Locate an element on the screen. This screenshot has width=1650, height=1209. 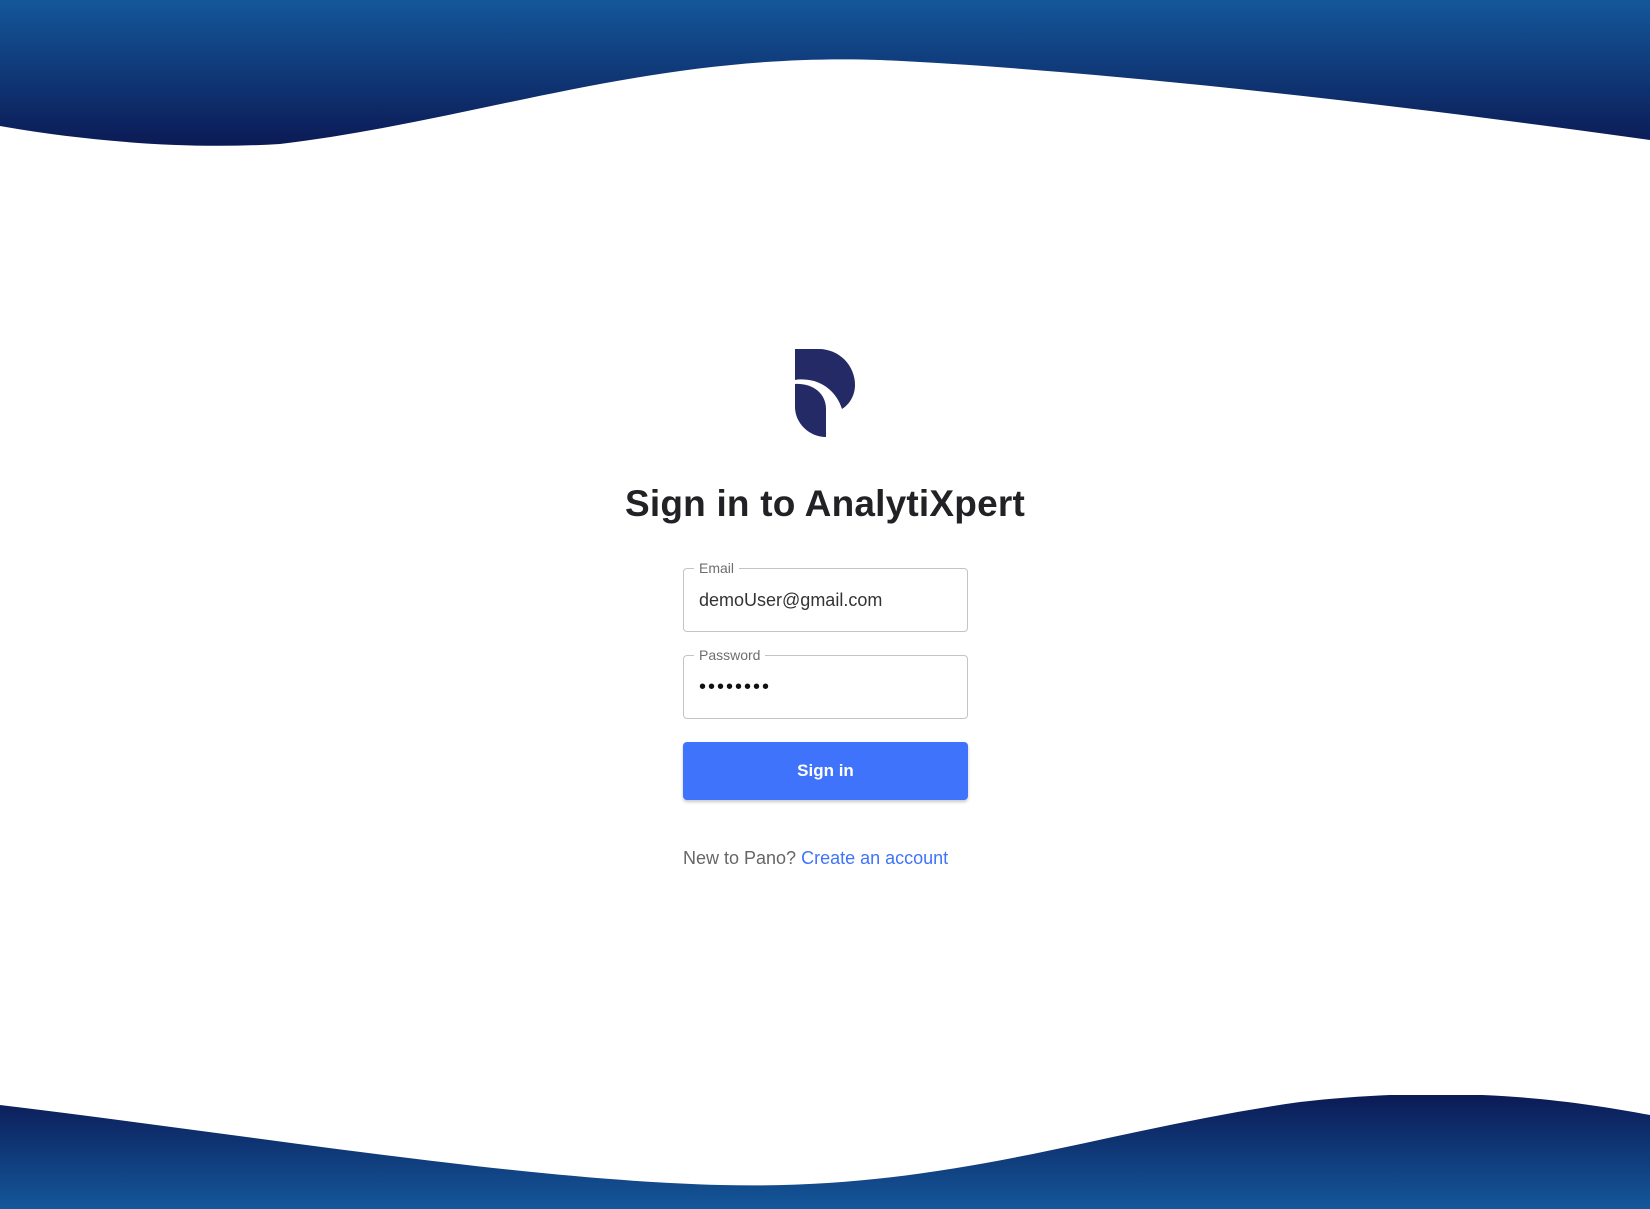
password-field: Password is located at coordinates (825, 682).